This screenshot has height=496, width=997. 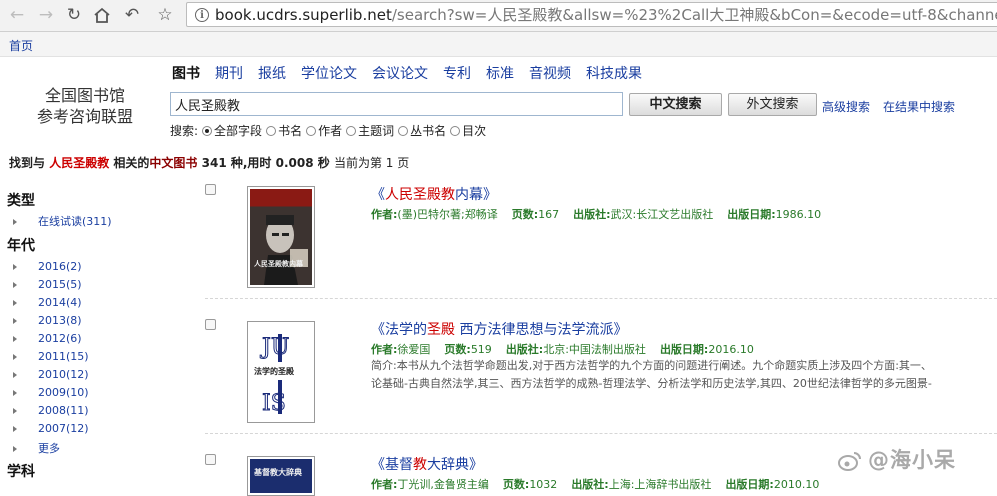 What do you see at coordinates (400, 73) in the screenshot?
I see `tab-conference-papers: 会议论文` at bounding box center [400, 73].